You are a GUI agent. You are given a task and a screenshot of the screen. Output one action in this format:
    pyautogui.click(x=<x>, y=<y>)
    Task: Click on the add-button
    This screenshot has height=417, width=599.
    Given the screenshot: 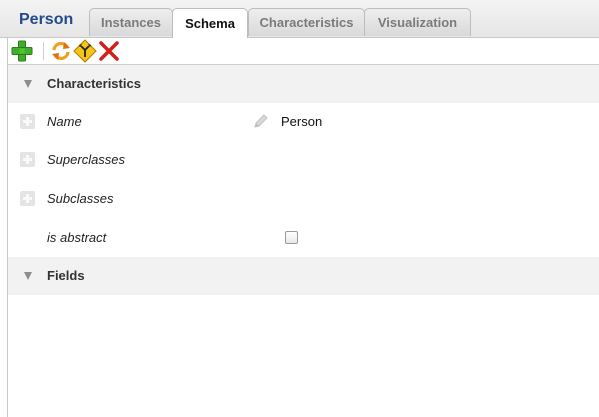 What is the action you would take?
    pyautogui.click(x=22, y=51)
    